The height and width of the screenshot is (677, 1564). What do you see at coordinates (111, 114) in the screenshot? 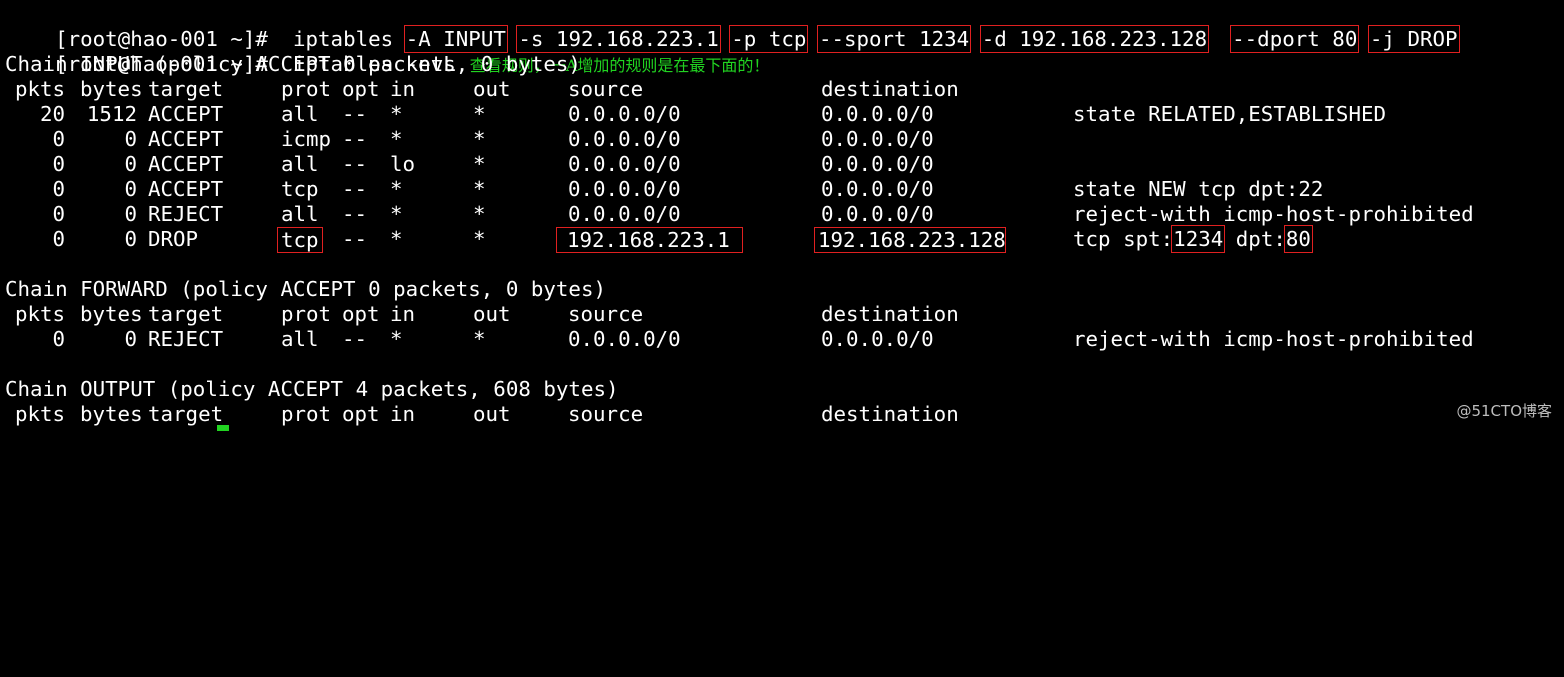
I see `cell-bytes: 1512` at bounding box center [111, 114].